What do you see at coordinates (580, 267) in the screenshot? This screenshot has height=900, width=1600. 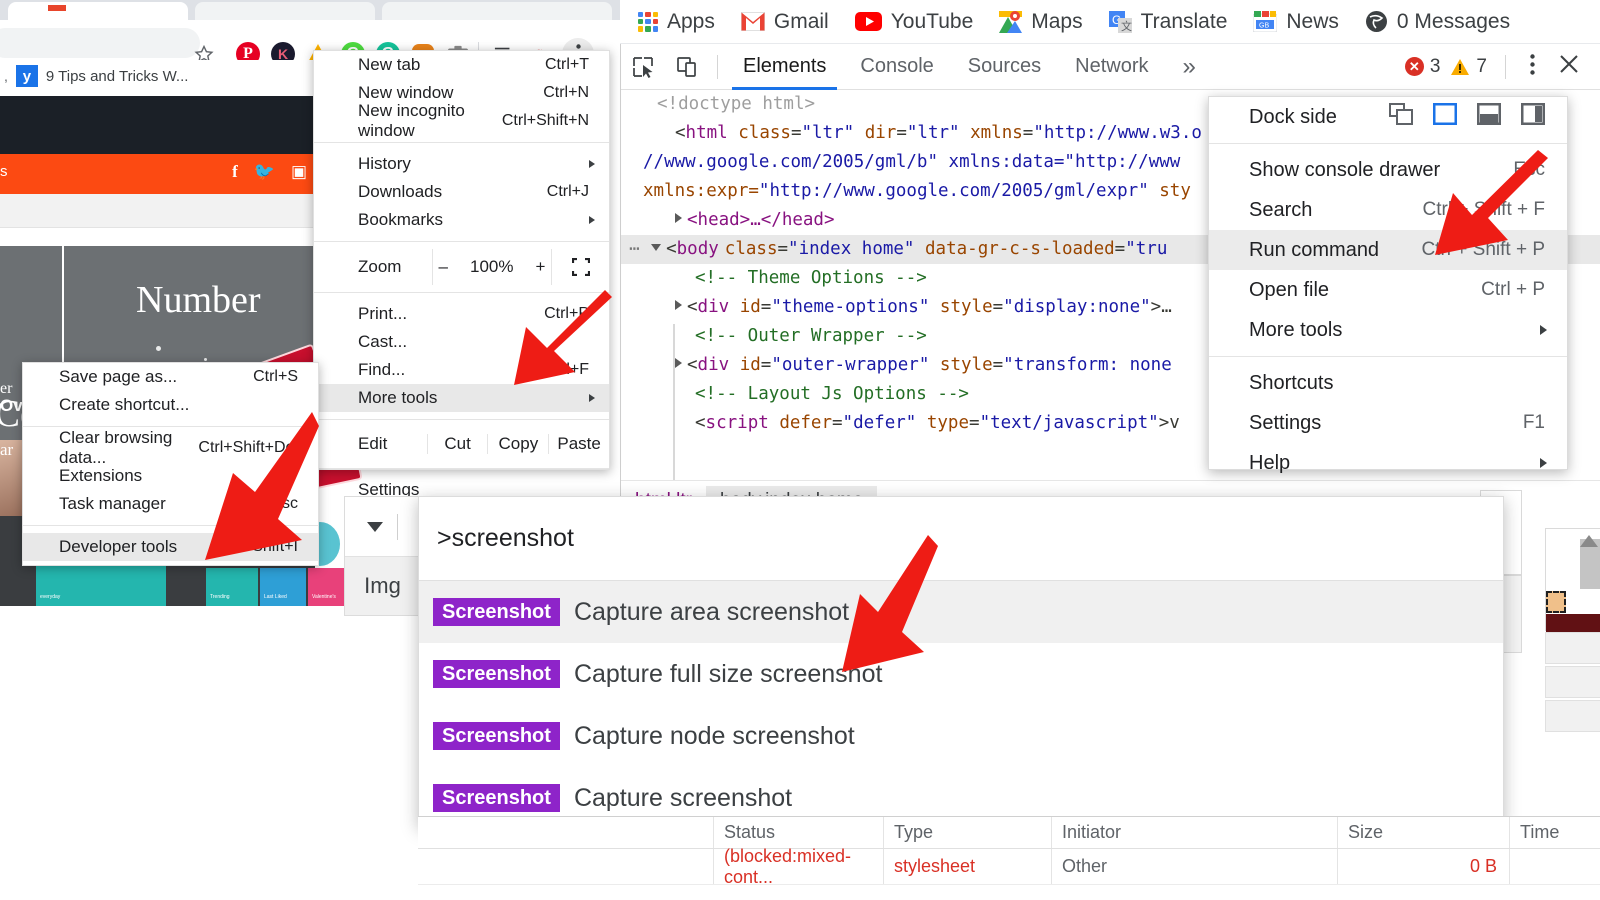 I see `fullscreen-icon` at bounding box center [580, 267].